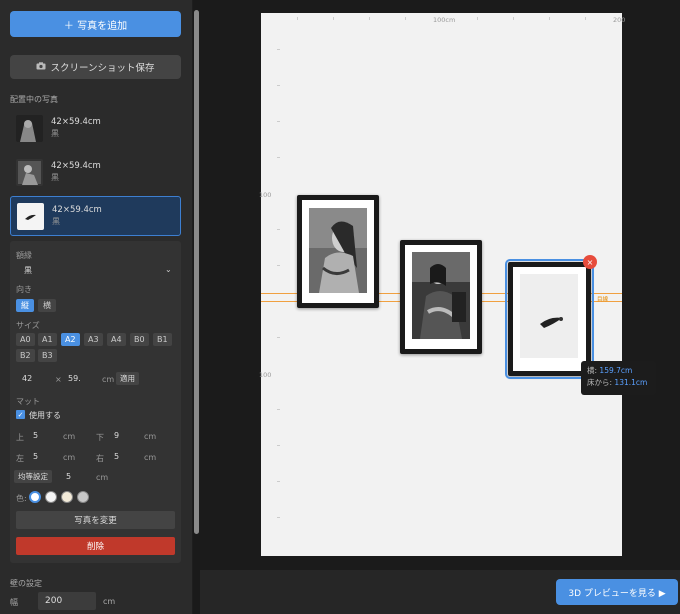 The width and height of the screenshot is (680, 614). Describe the element at coordinates (603, 300) in the screenshot. I see `eye-level-tag: 目線` at that location.